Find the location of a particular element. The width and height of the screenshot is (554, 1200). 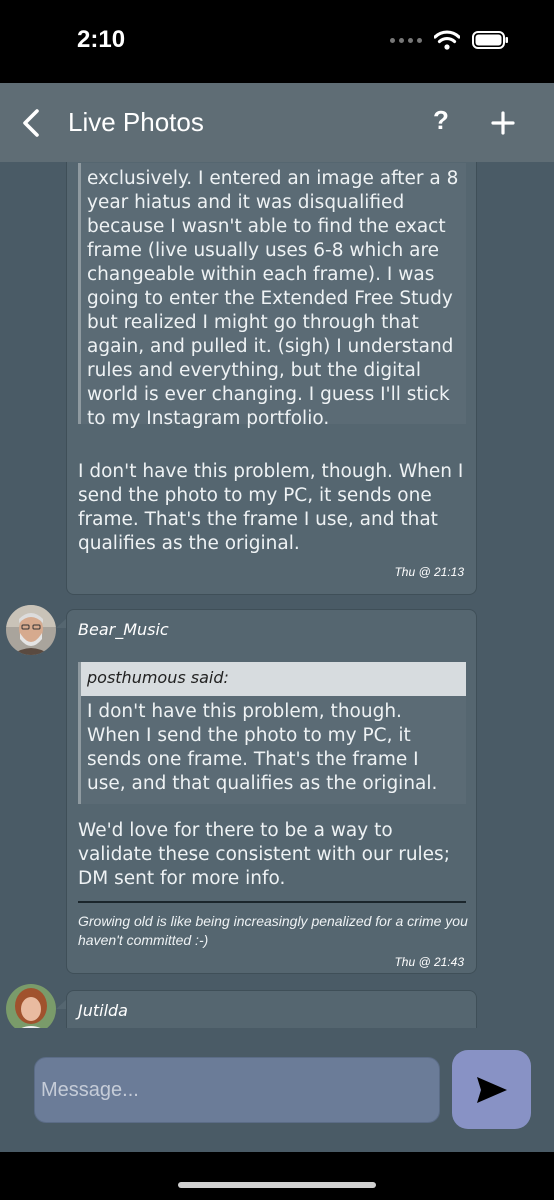

status-icons is located at coordinates (450, 40).